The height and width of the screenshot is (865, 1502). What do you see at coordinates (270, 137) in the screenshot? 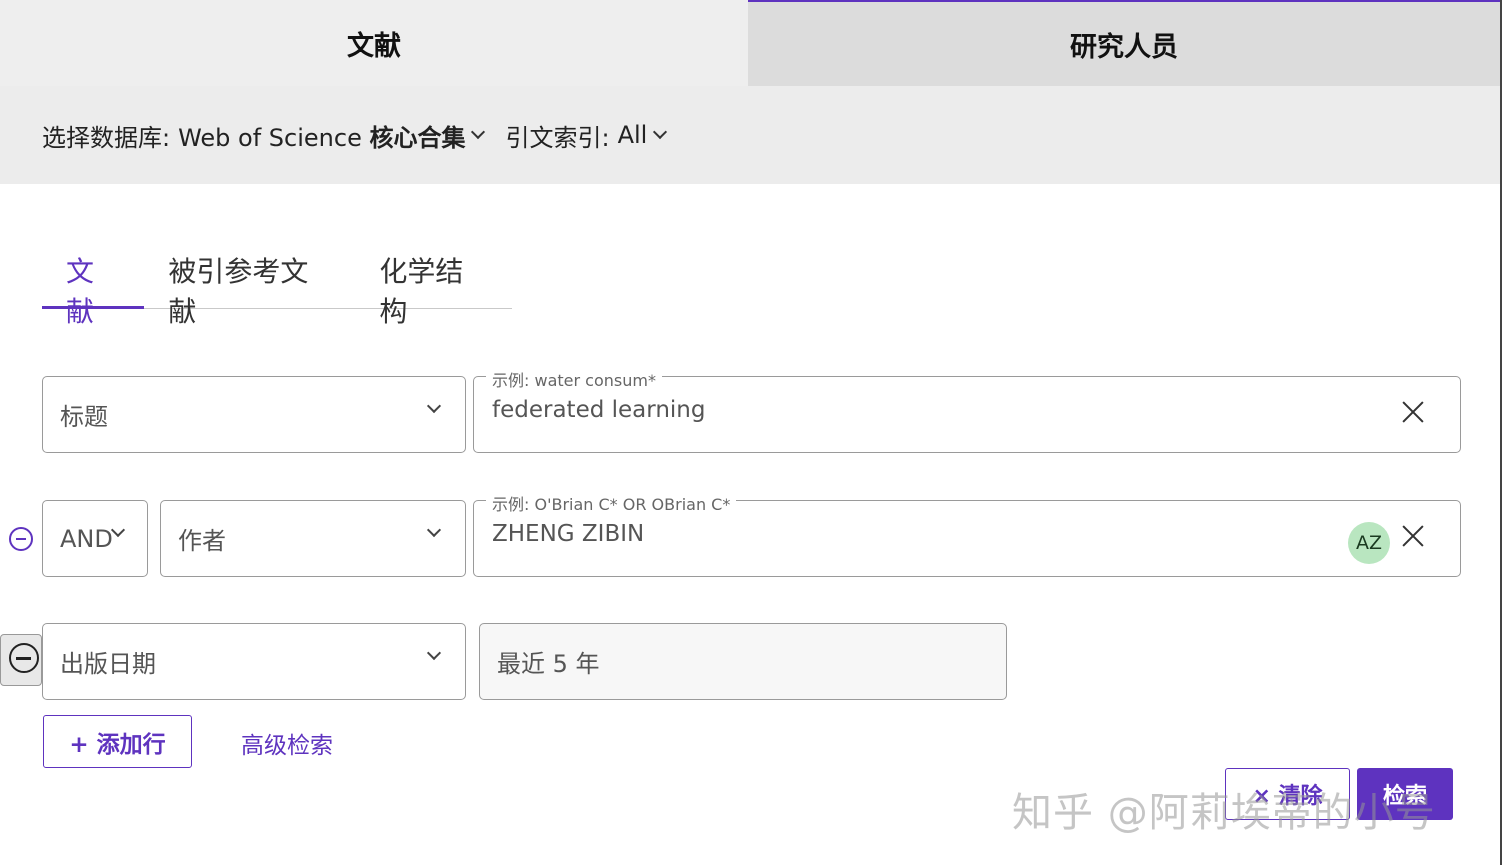
I see `database-value-prefix: Web of Science` at bounding box center [270, 137].